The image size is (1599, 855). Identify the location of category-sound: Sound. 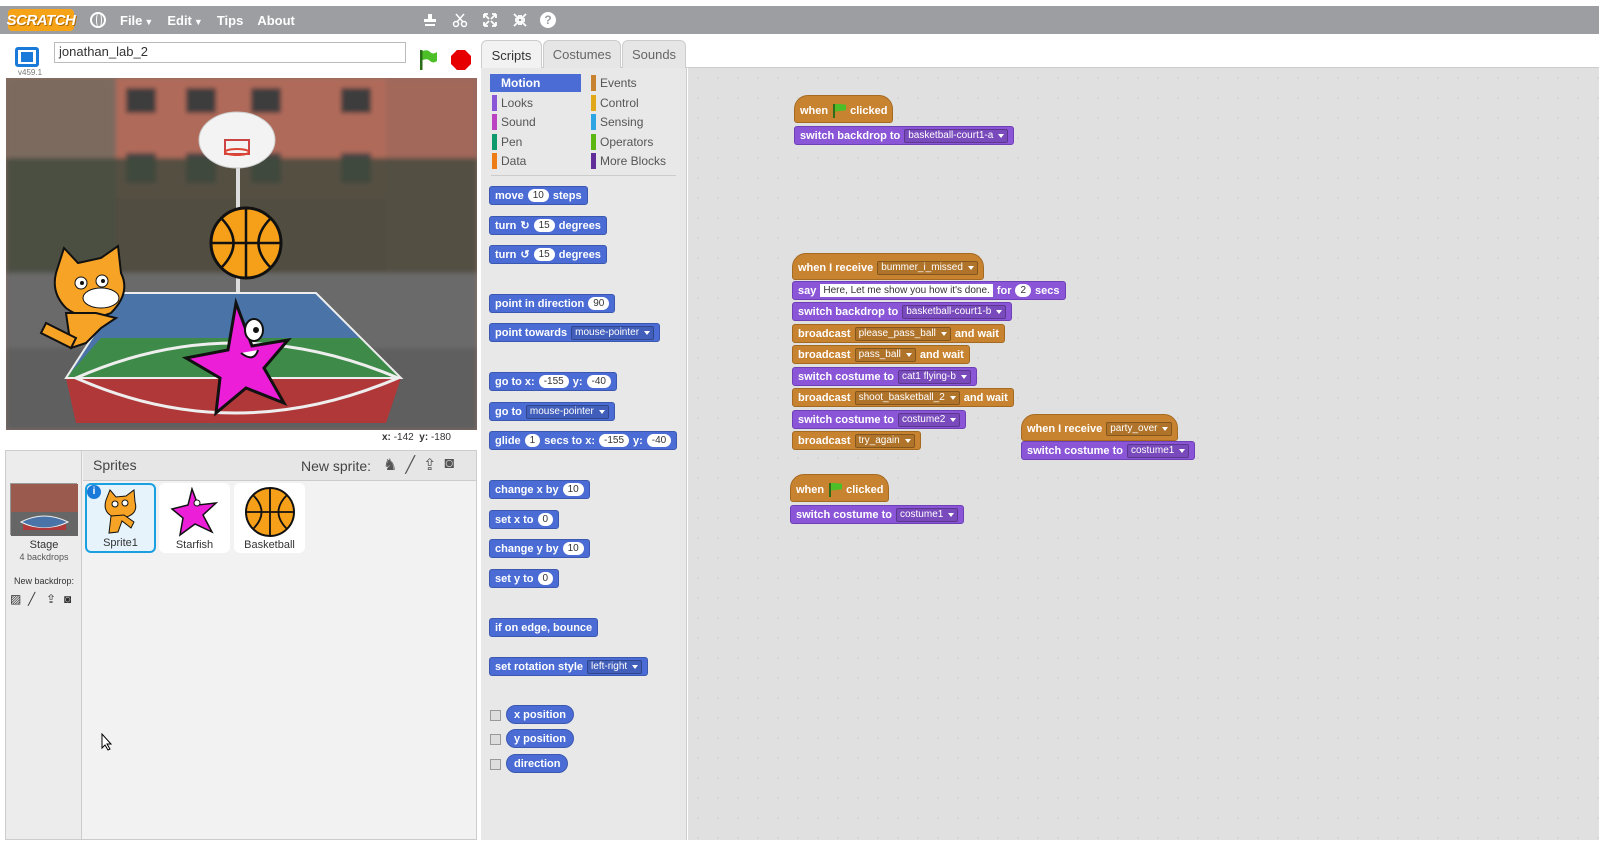
(535, 122).